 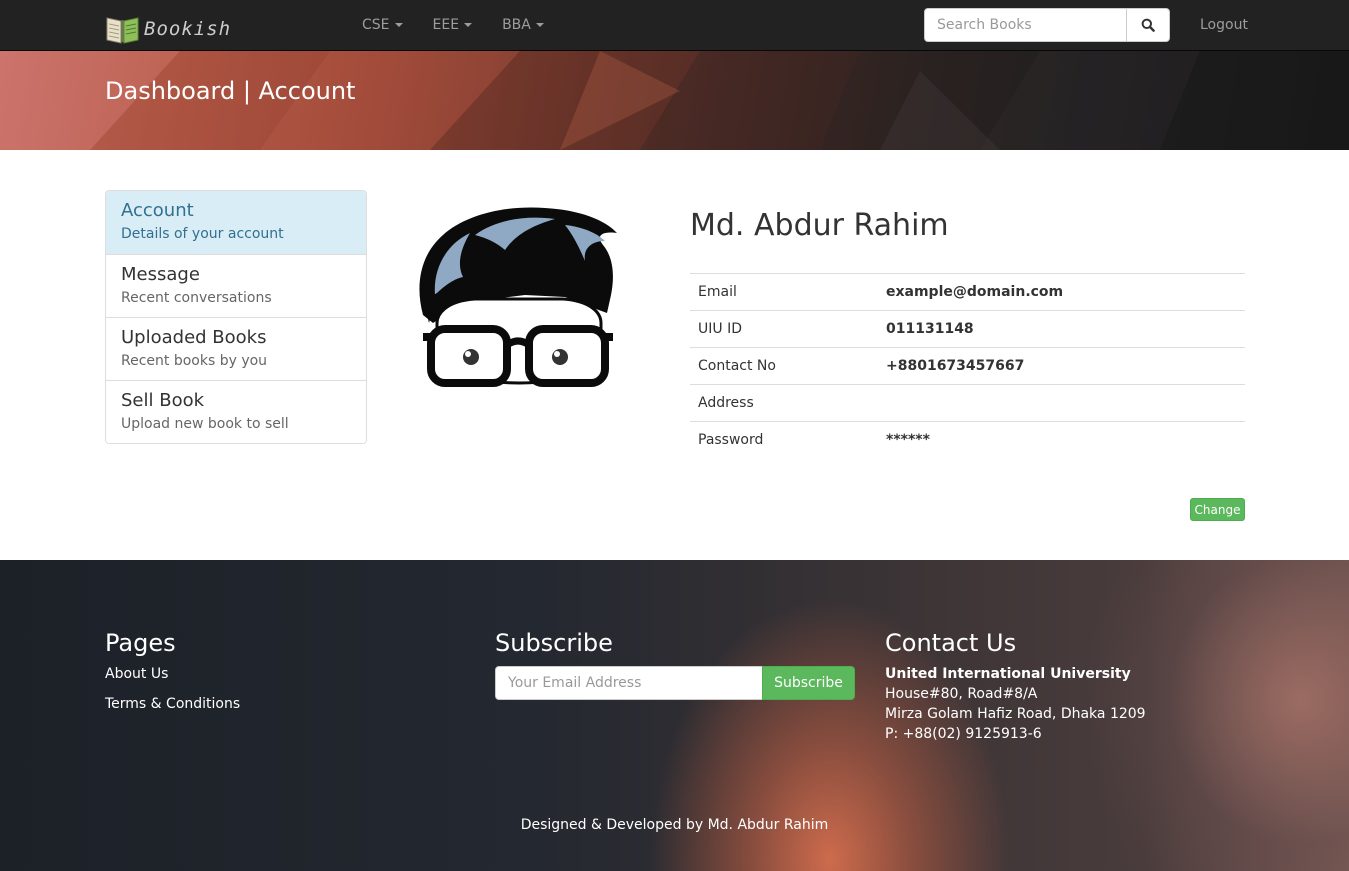 What do you see at coordinates (194, 337) in the screenshot?
I see `sidebar-item-title: Uploaded Books` at bounding box center [194, 337].